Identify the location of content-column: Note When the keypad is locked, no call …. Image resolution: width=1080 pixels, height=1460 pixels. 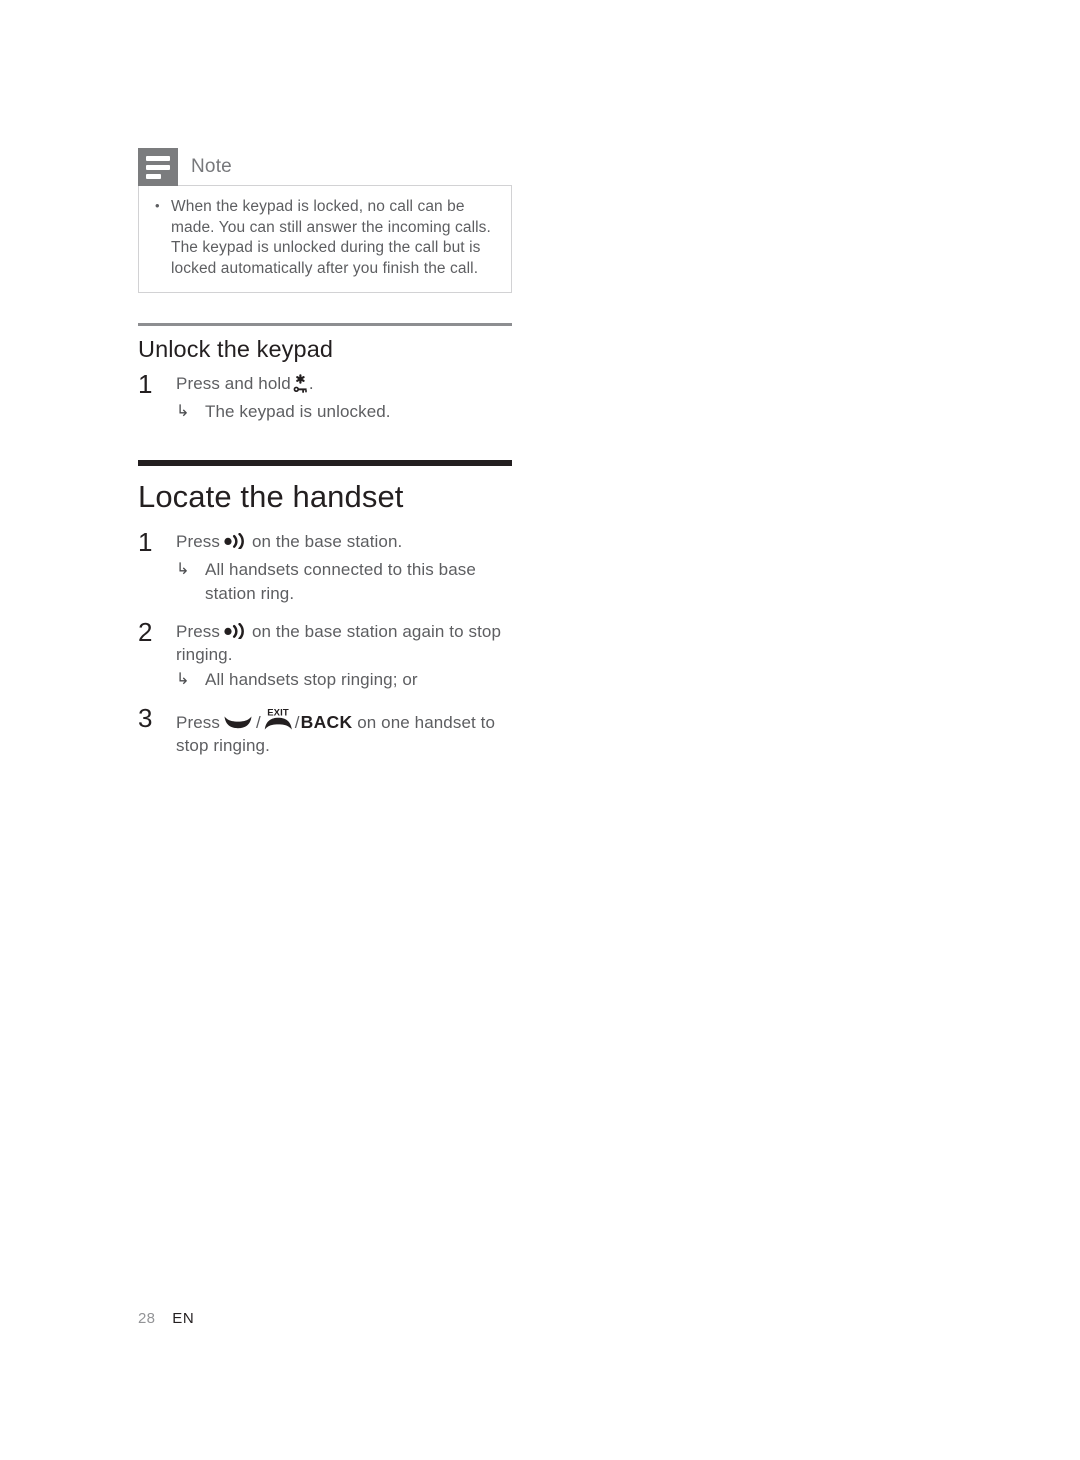
(325, 452).